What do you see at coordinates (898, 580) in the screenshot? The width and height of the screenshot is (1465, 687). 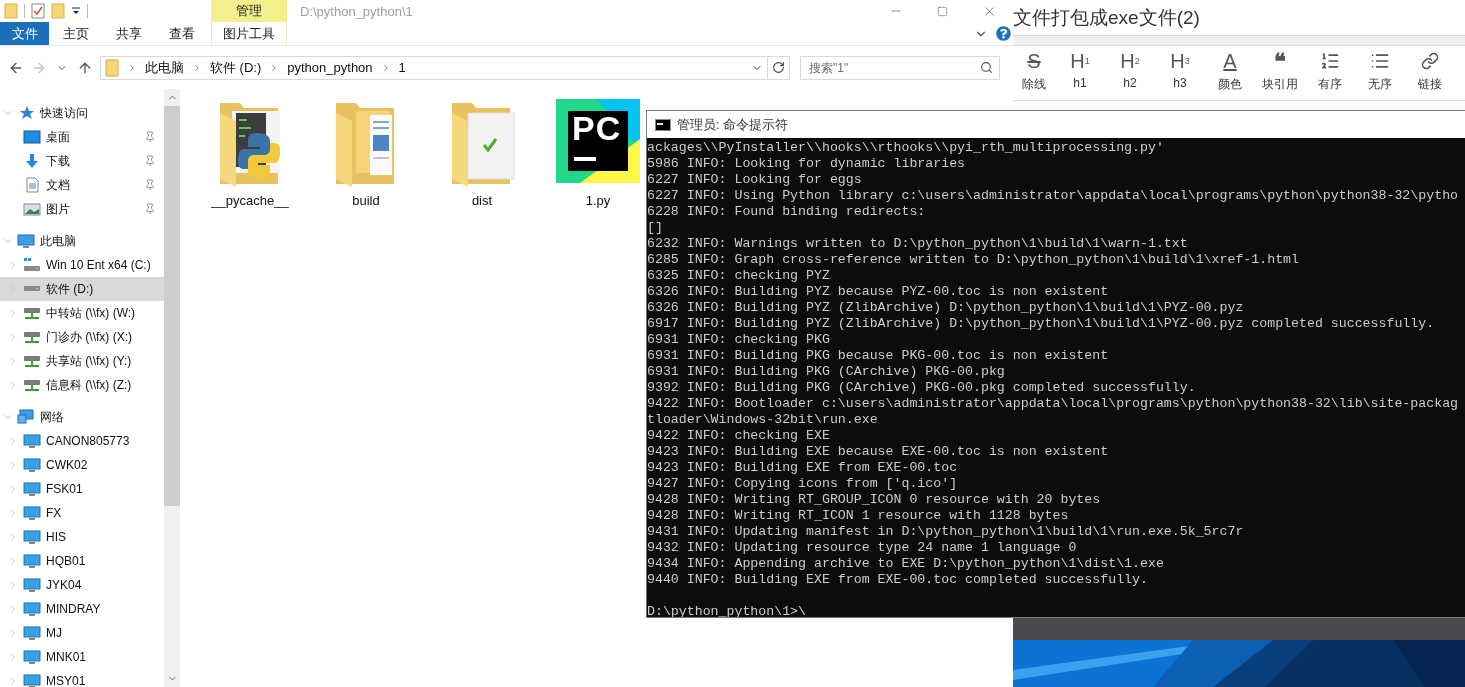 I see `console-line: 9440 INFO: Building EXE from EXE-00.toc completed successfully.` at bounding box center [898, 580].